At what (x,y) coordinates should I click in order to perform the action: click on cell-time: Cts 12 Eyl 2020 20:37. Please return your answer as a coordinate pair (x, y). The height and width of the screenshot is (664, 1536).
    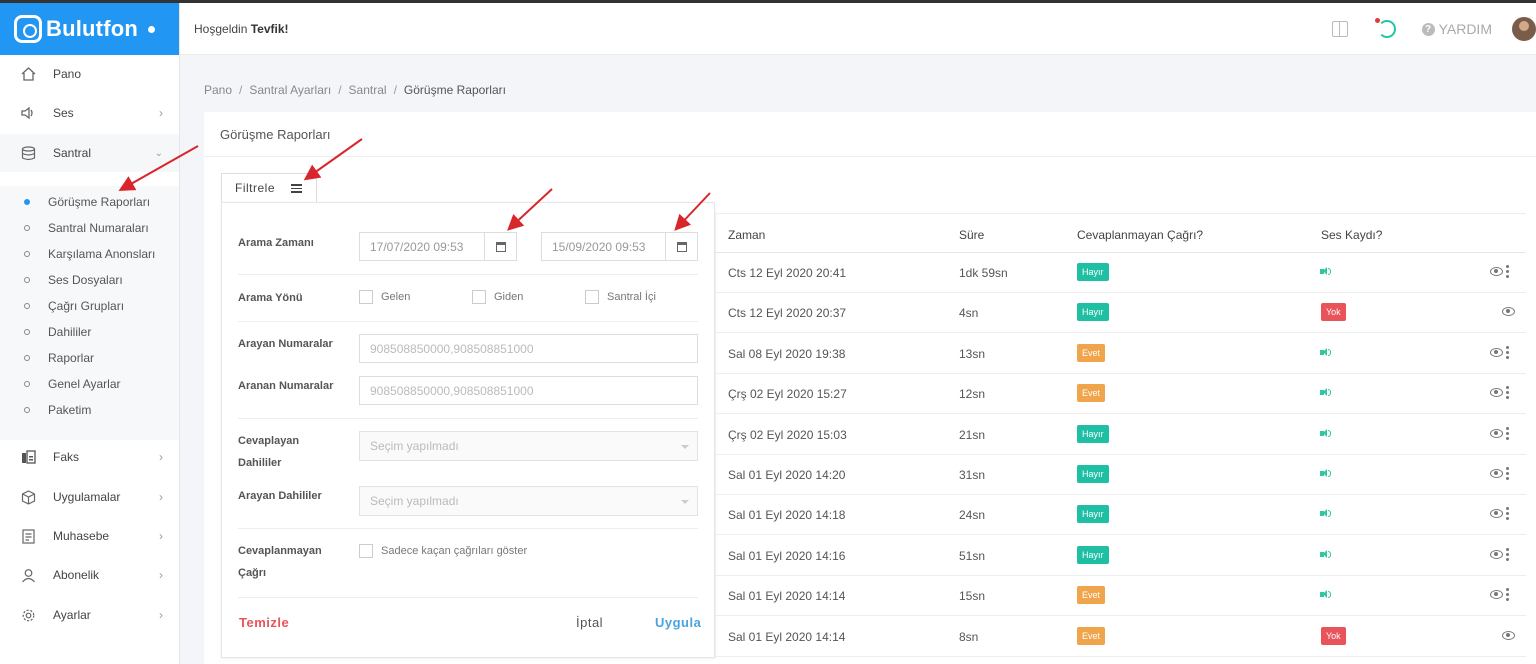
    Looking at the image, I should click on (787, 313).